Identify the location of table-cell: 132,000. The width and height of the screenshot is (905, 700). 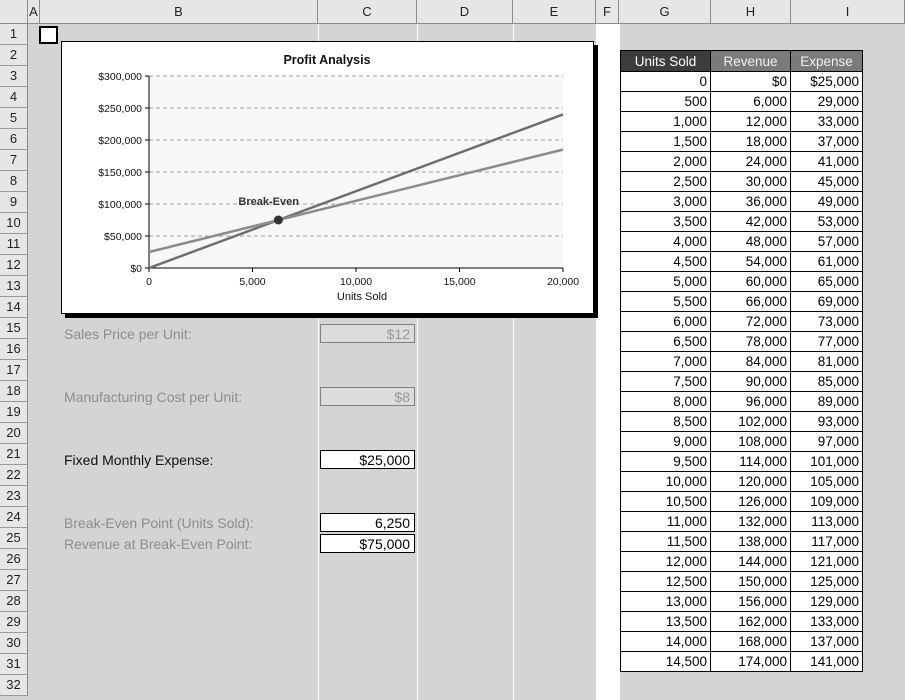
(750, 521).